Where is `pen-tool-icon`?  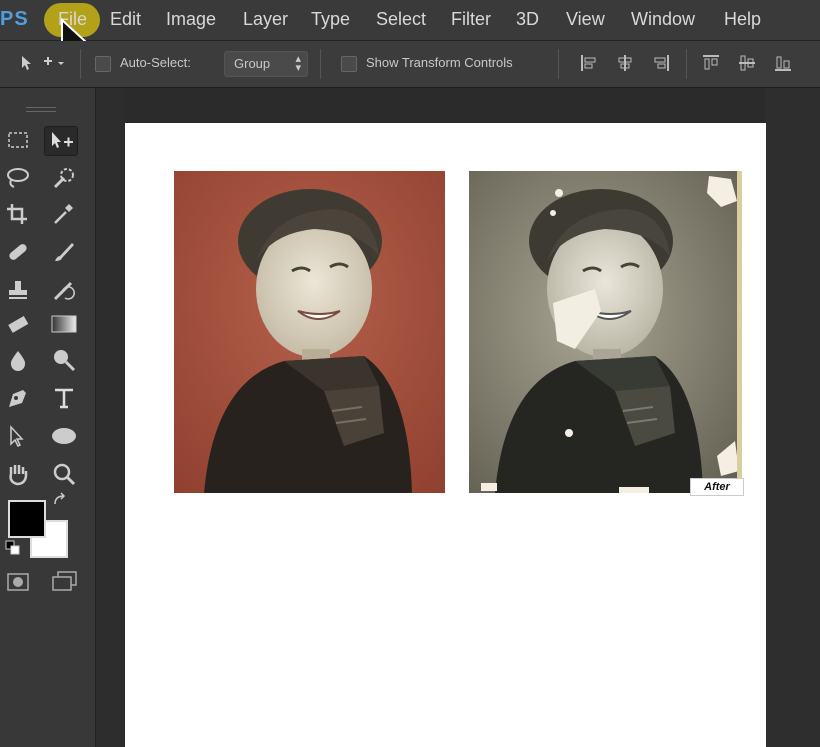
pen-tool-icon is located at coordinates (18, 398).